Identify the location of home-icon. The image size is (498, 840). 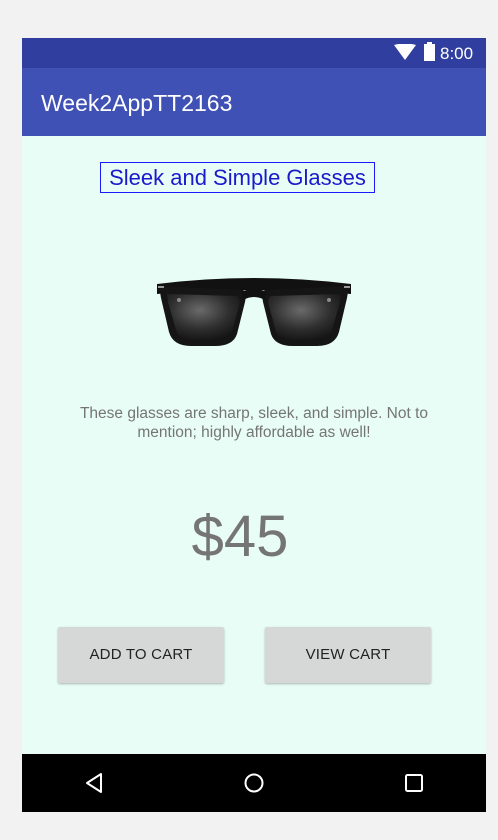
(254, 783).